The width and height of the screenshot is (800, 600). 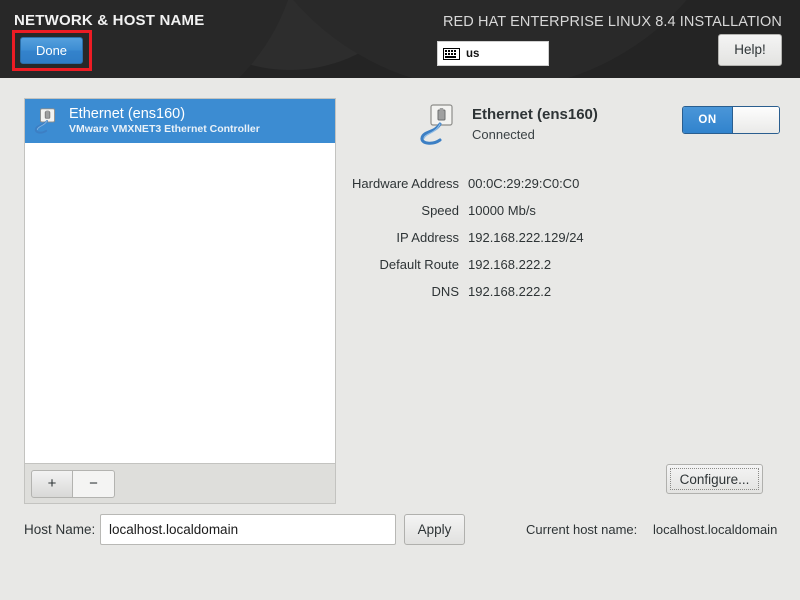 What do you see at coordinates (715, 529) in the screenshot?
I see `current-hostname-value: localhost.localdomain` at bounding box center [715, 529].